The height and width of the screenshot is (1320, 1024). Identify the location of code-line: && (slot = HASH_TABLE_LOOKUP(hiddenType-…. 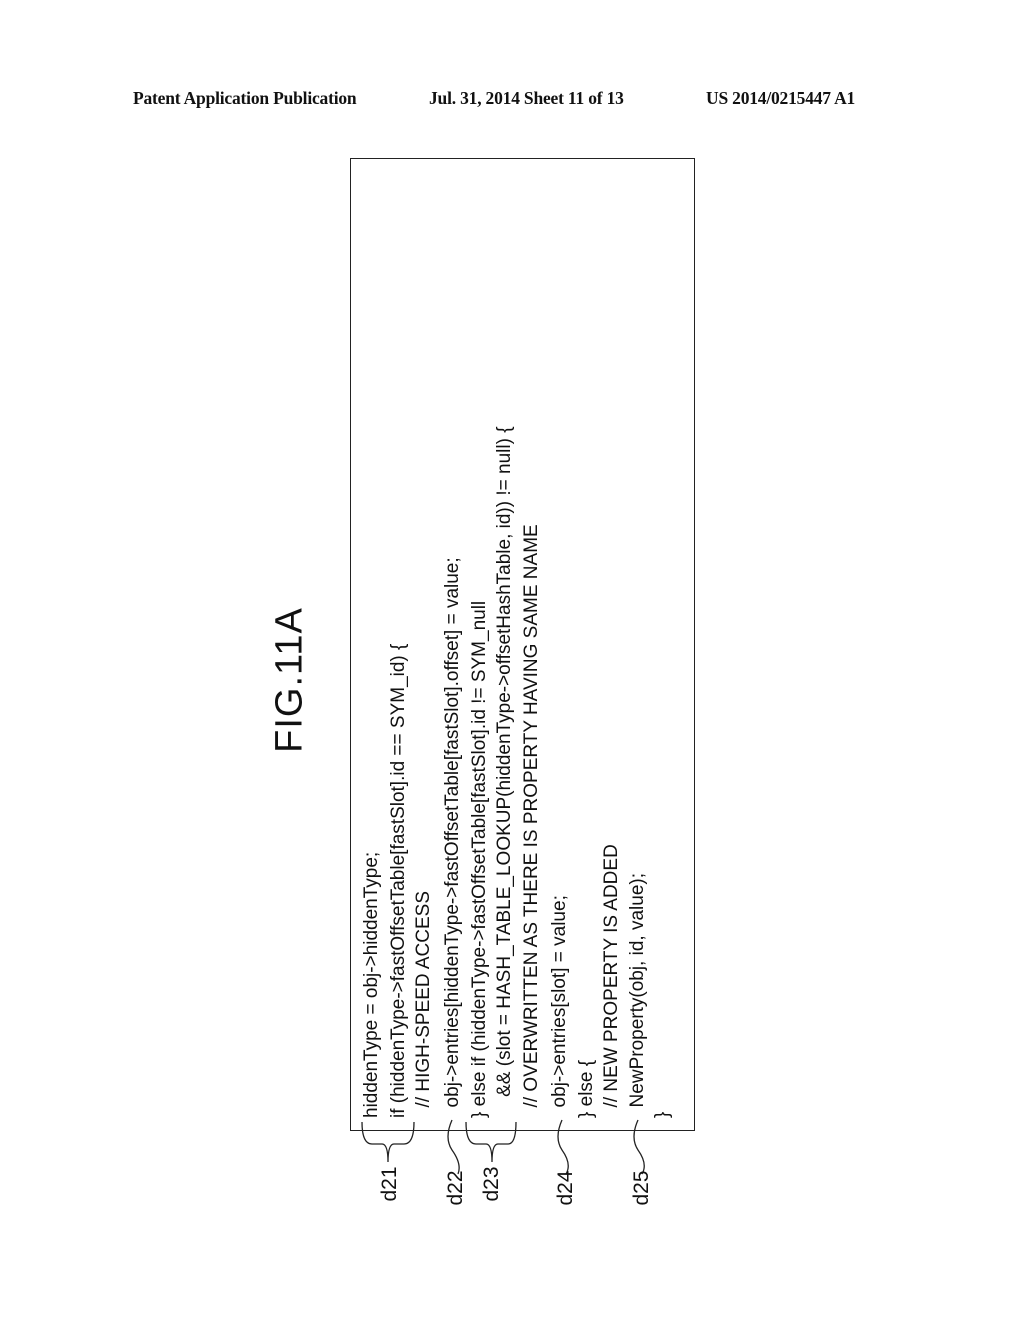
(504, 772).